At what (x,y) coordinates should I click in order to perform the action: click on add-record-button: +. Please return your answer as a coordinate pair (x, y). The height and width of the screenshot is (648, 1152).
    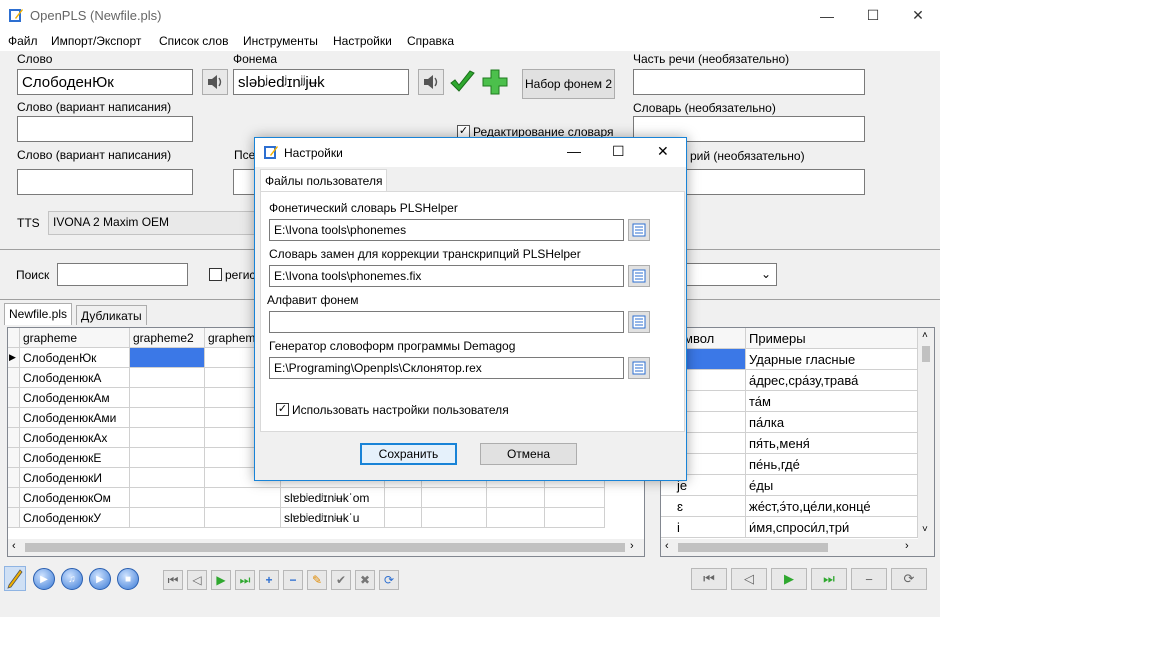
    Looking at the image, I should click on (269, 580).